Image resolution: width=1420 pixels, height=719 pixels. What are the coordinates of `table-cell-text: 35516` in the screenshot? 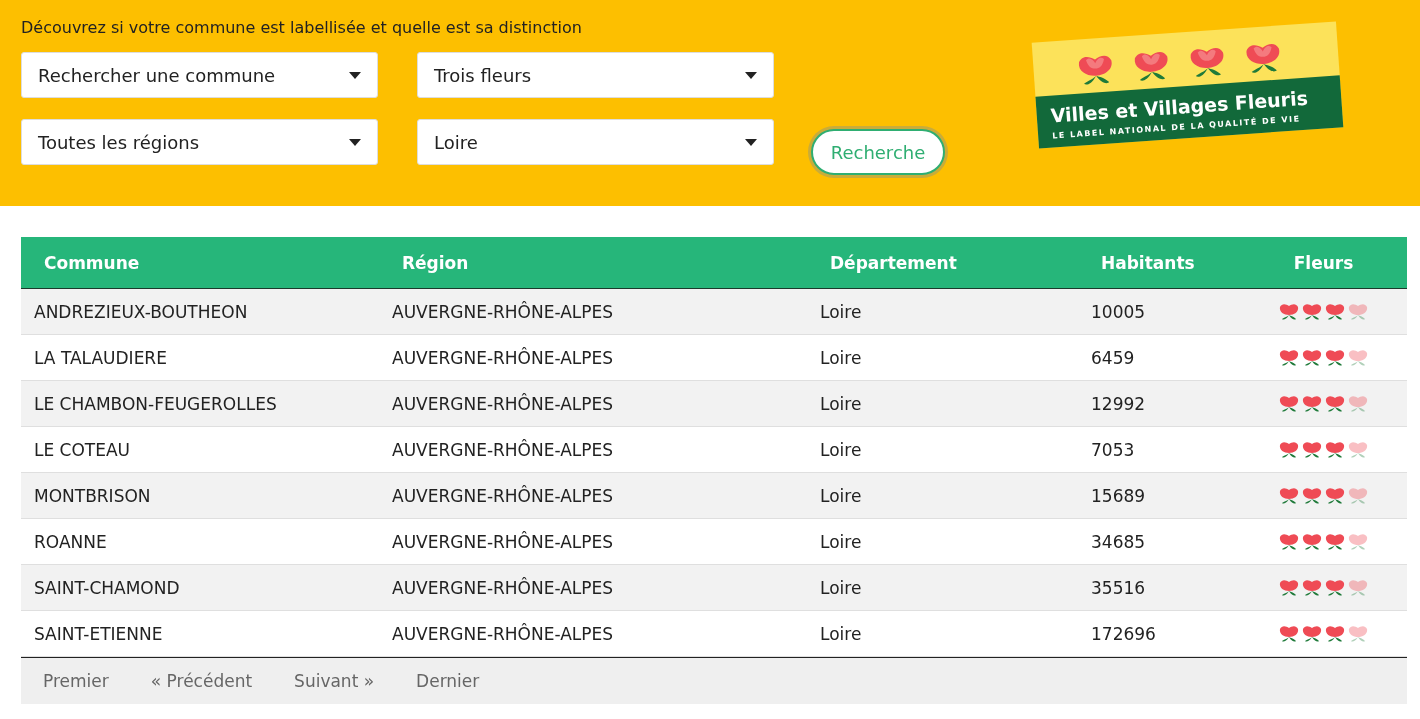 It's located at (1118, 587).